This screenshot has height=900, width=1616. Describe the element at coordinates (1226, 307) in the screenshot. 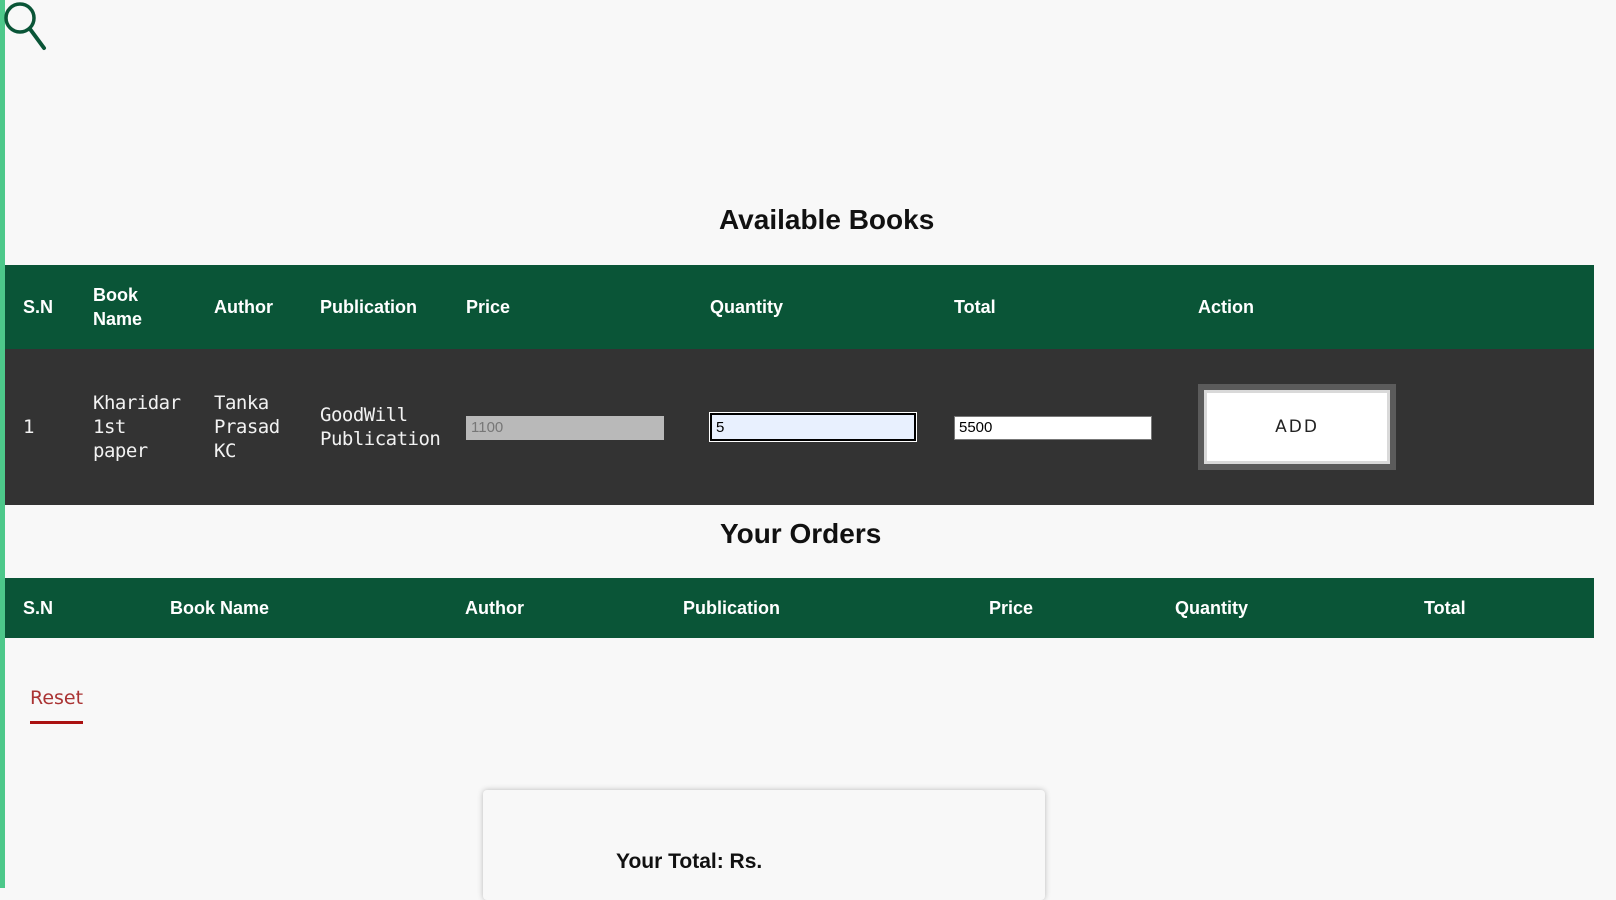

I see `header-action: Action` at that location.